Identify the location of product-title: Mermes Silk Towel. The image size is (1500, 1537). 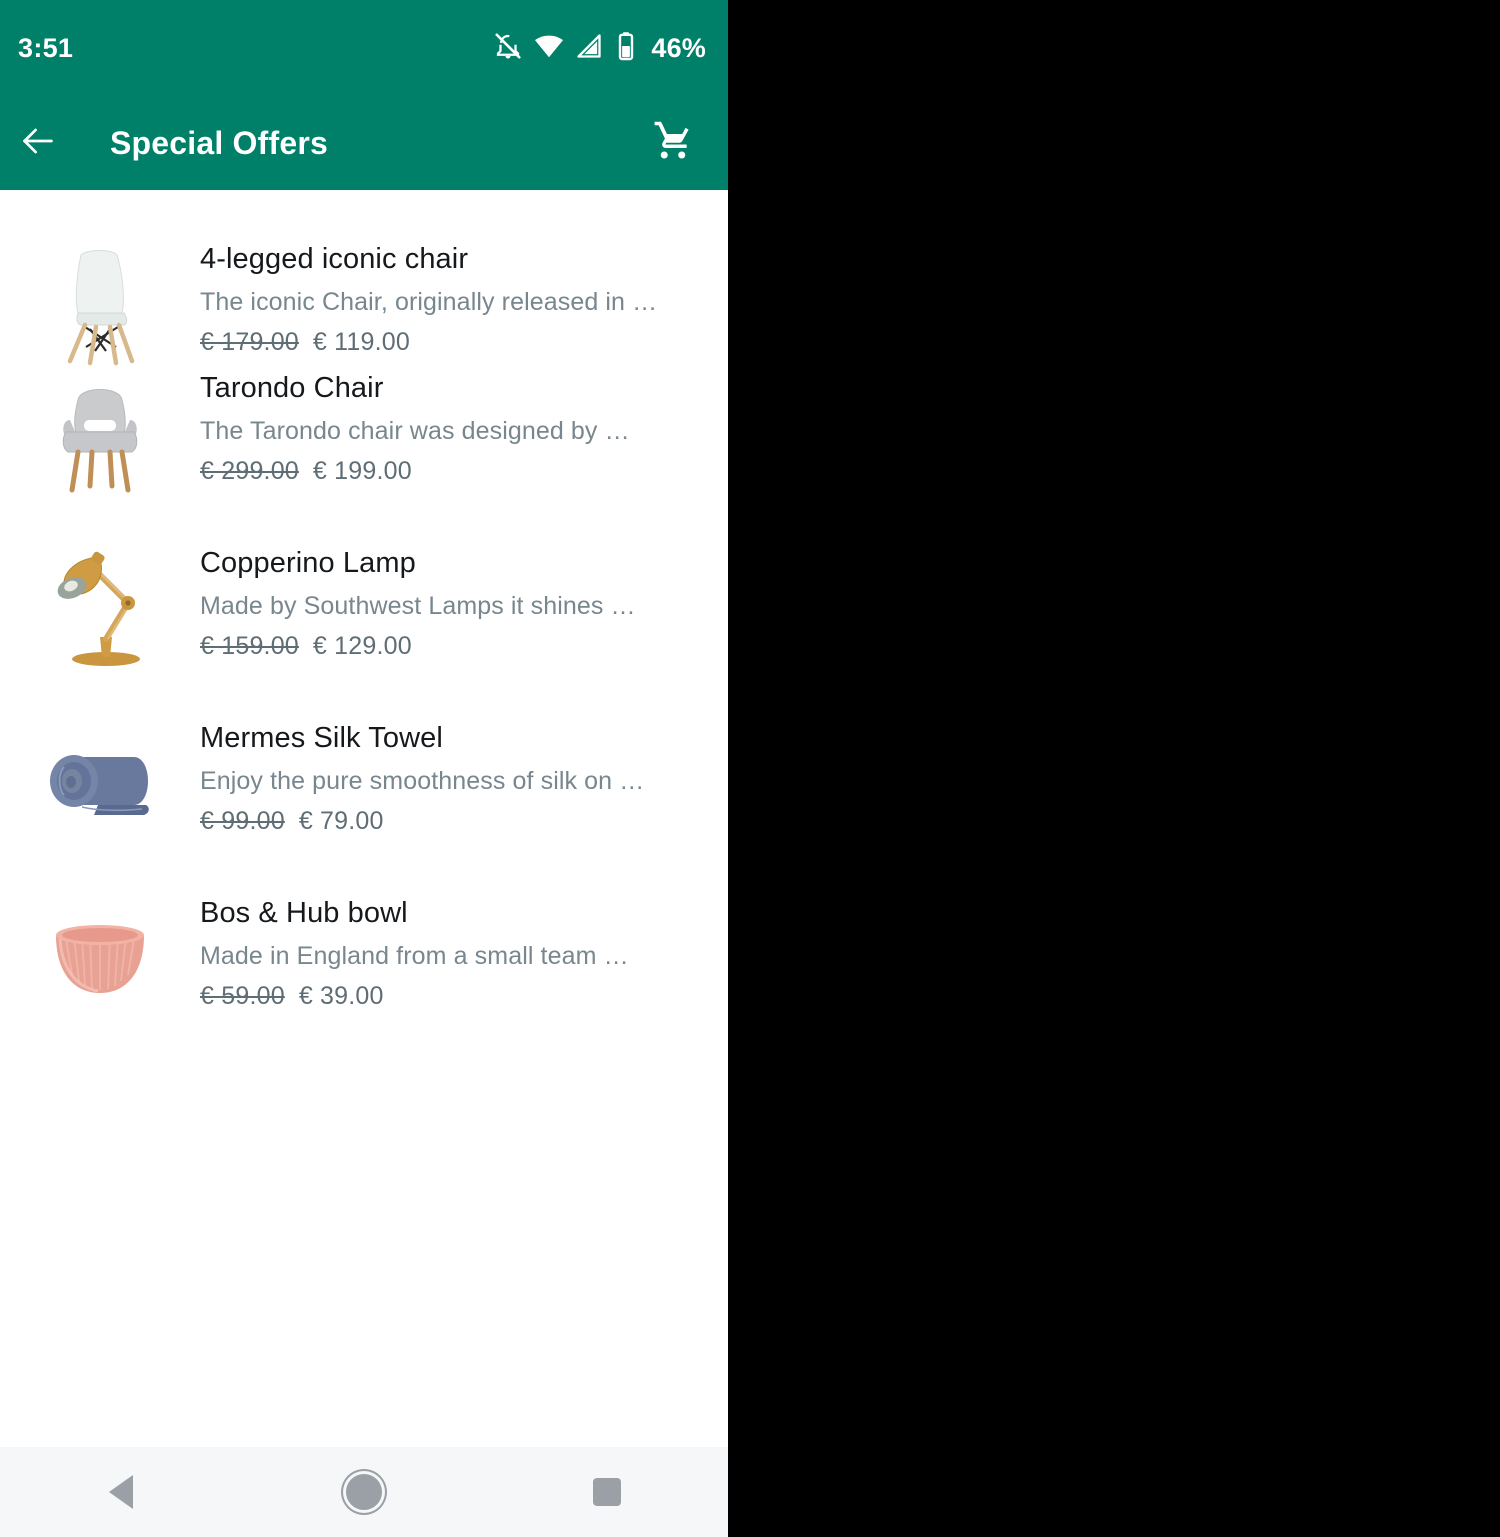
(321, 738).